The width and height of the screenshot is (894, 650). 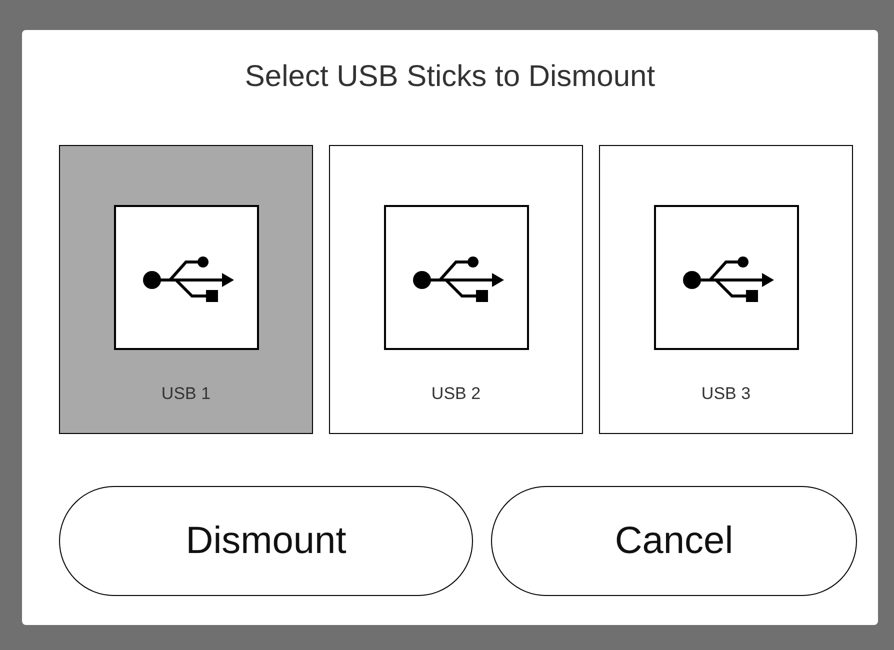 What do you see at coordinates (266, 541) in the screenshot?
I see `dismount-button: Dismount` at bounding box center [266, 541].